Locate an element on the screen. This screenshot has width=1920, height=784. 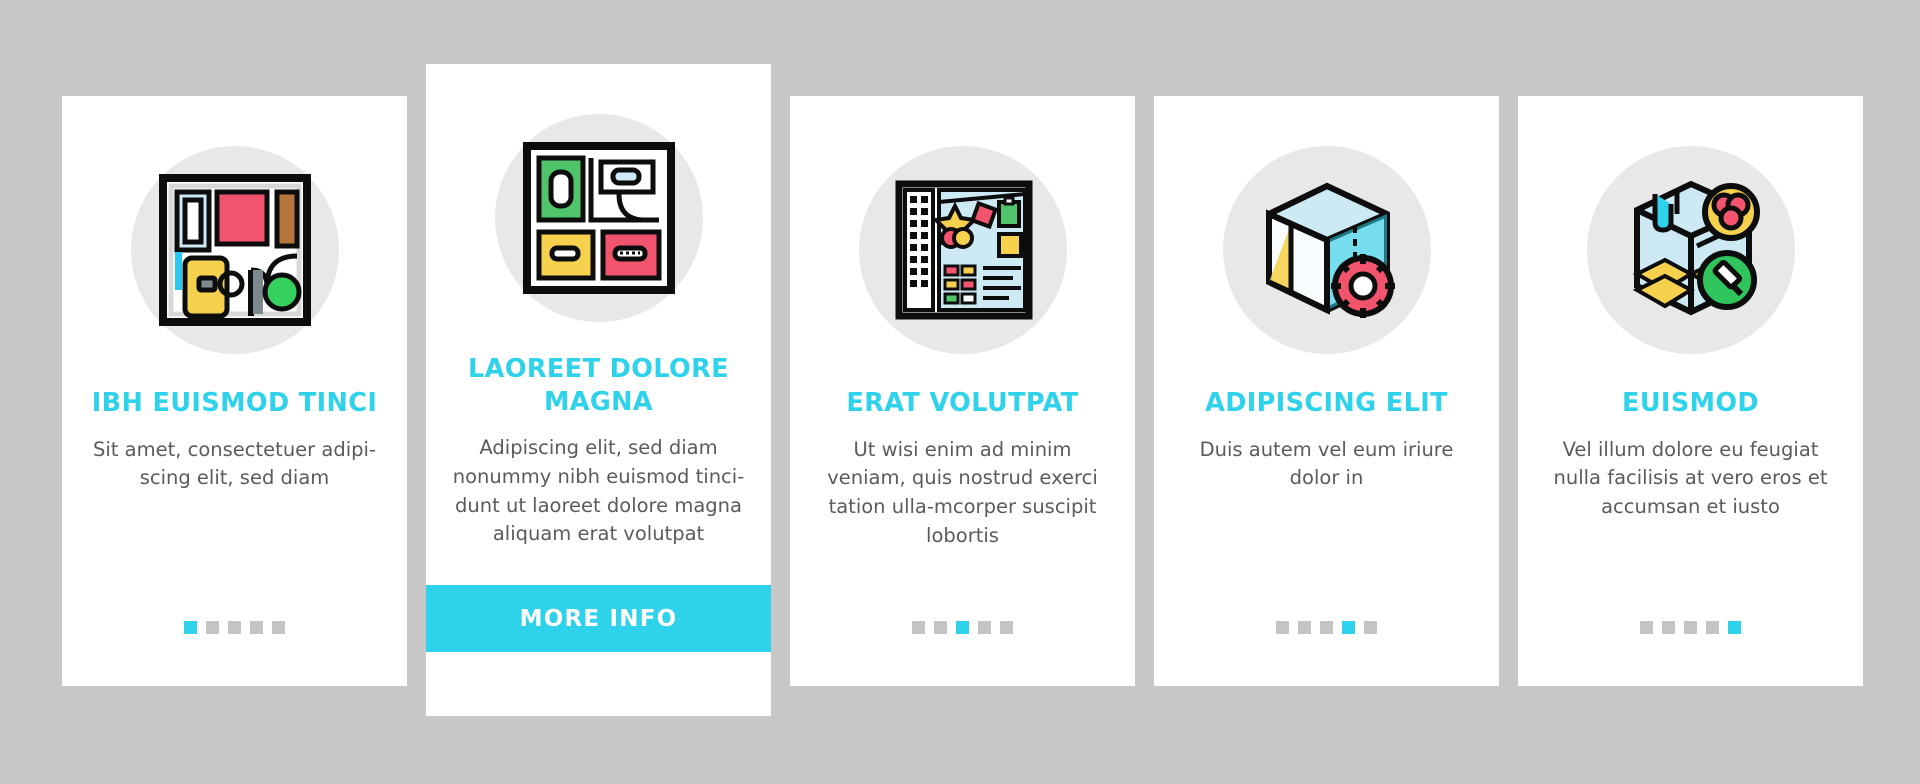
card-3-title: ERAT VOLUTPAT is located at coordinates (962, 403).